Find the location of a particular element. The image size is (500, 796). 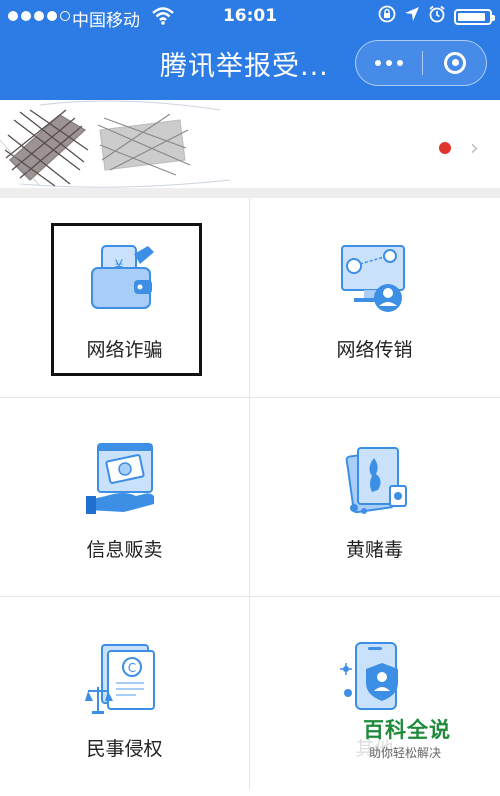

profile-entry is located at coordinates (250, 144).